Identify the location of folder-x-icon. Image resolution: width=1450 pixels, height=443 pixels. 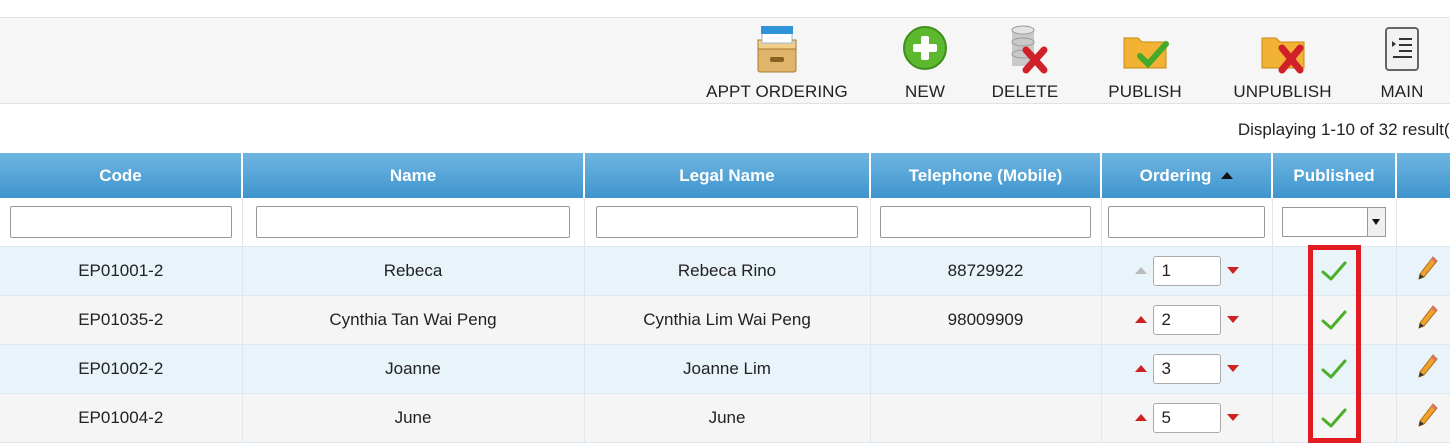
(1283, 49).